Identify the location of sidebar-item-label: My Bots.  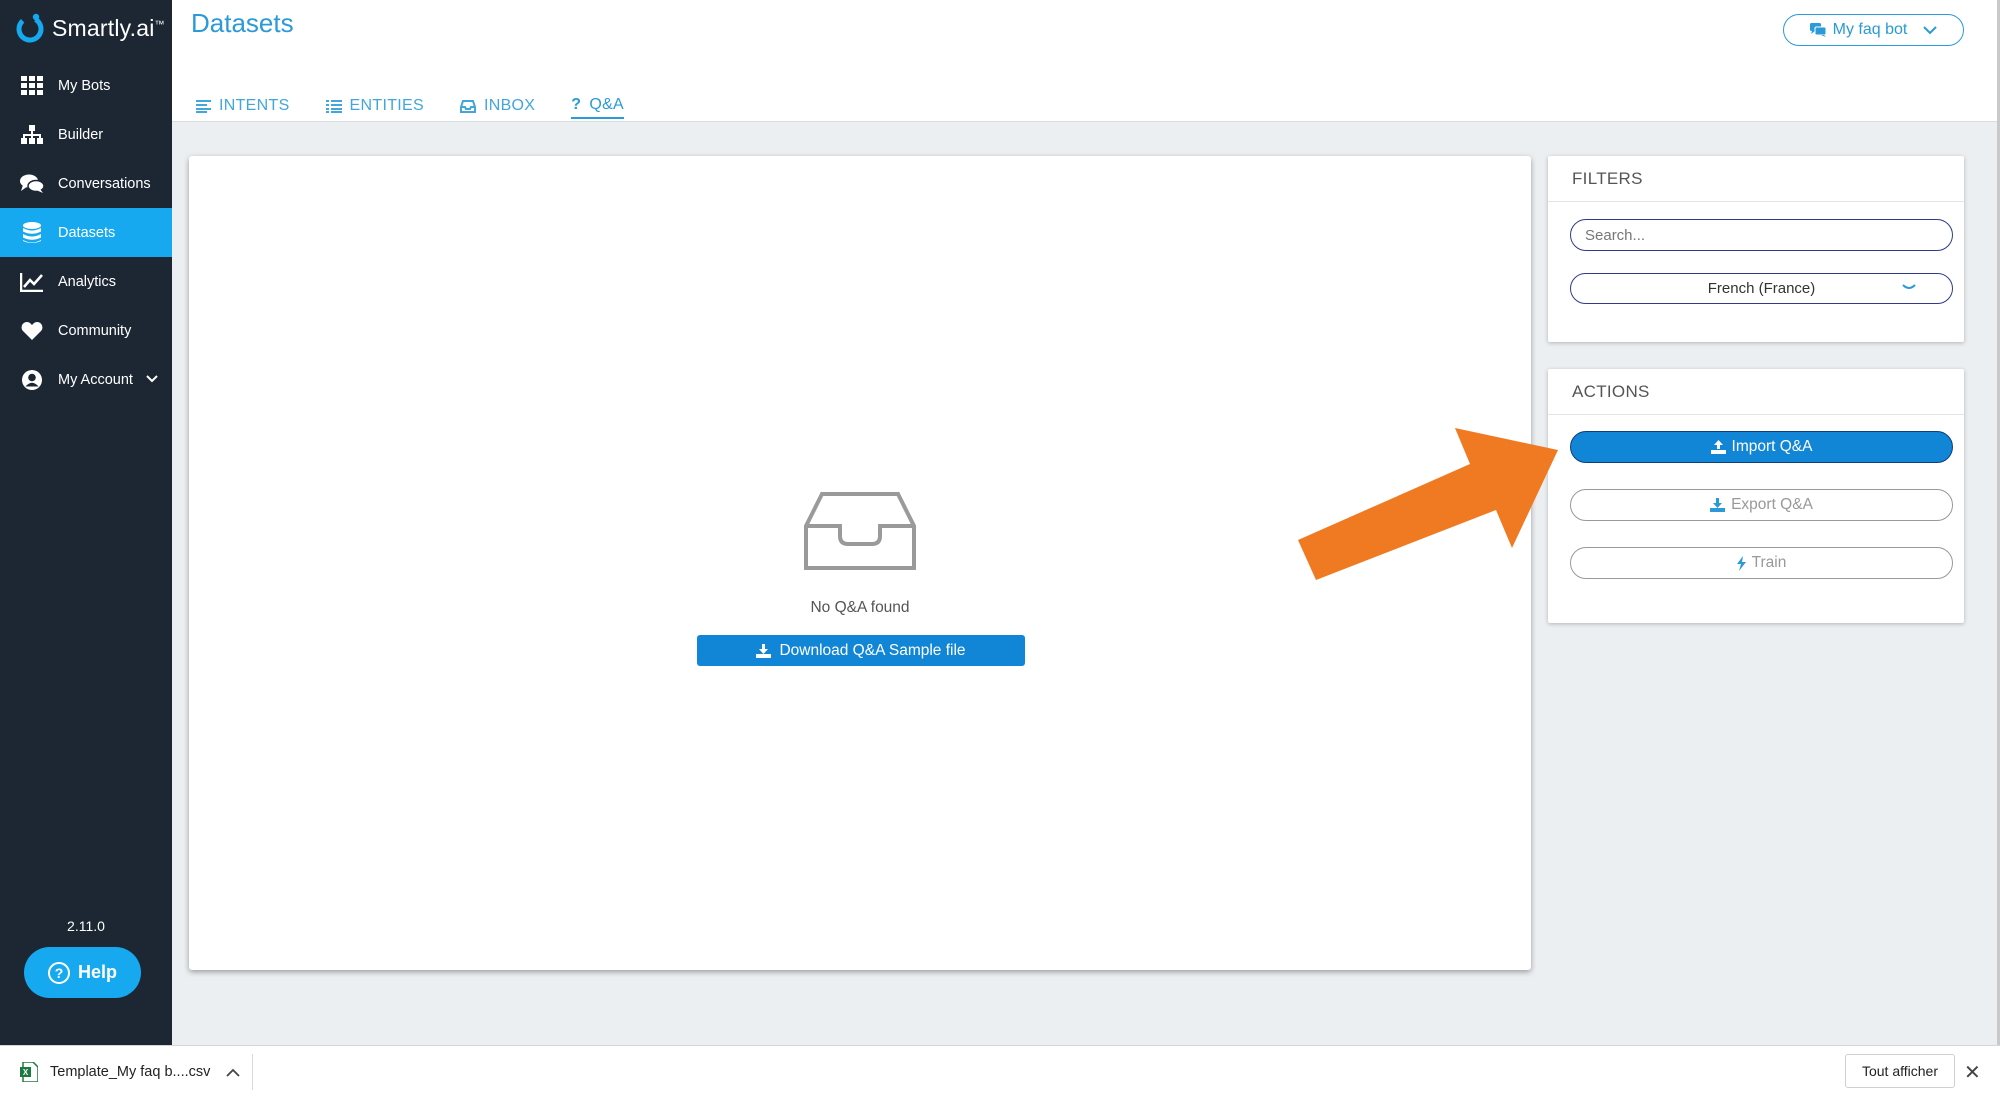
(84, 85).